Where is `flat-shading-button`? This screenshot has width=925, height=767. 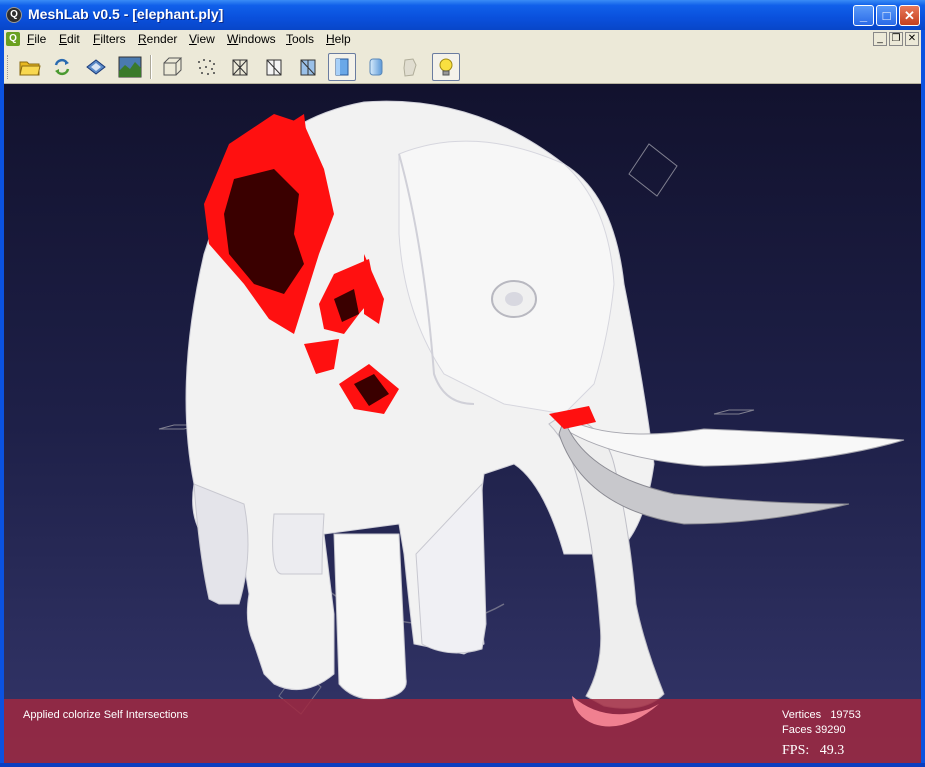 flat-shading-button is located at coordinates (342, 67).